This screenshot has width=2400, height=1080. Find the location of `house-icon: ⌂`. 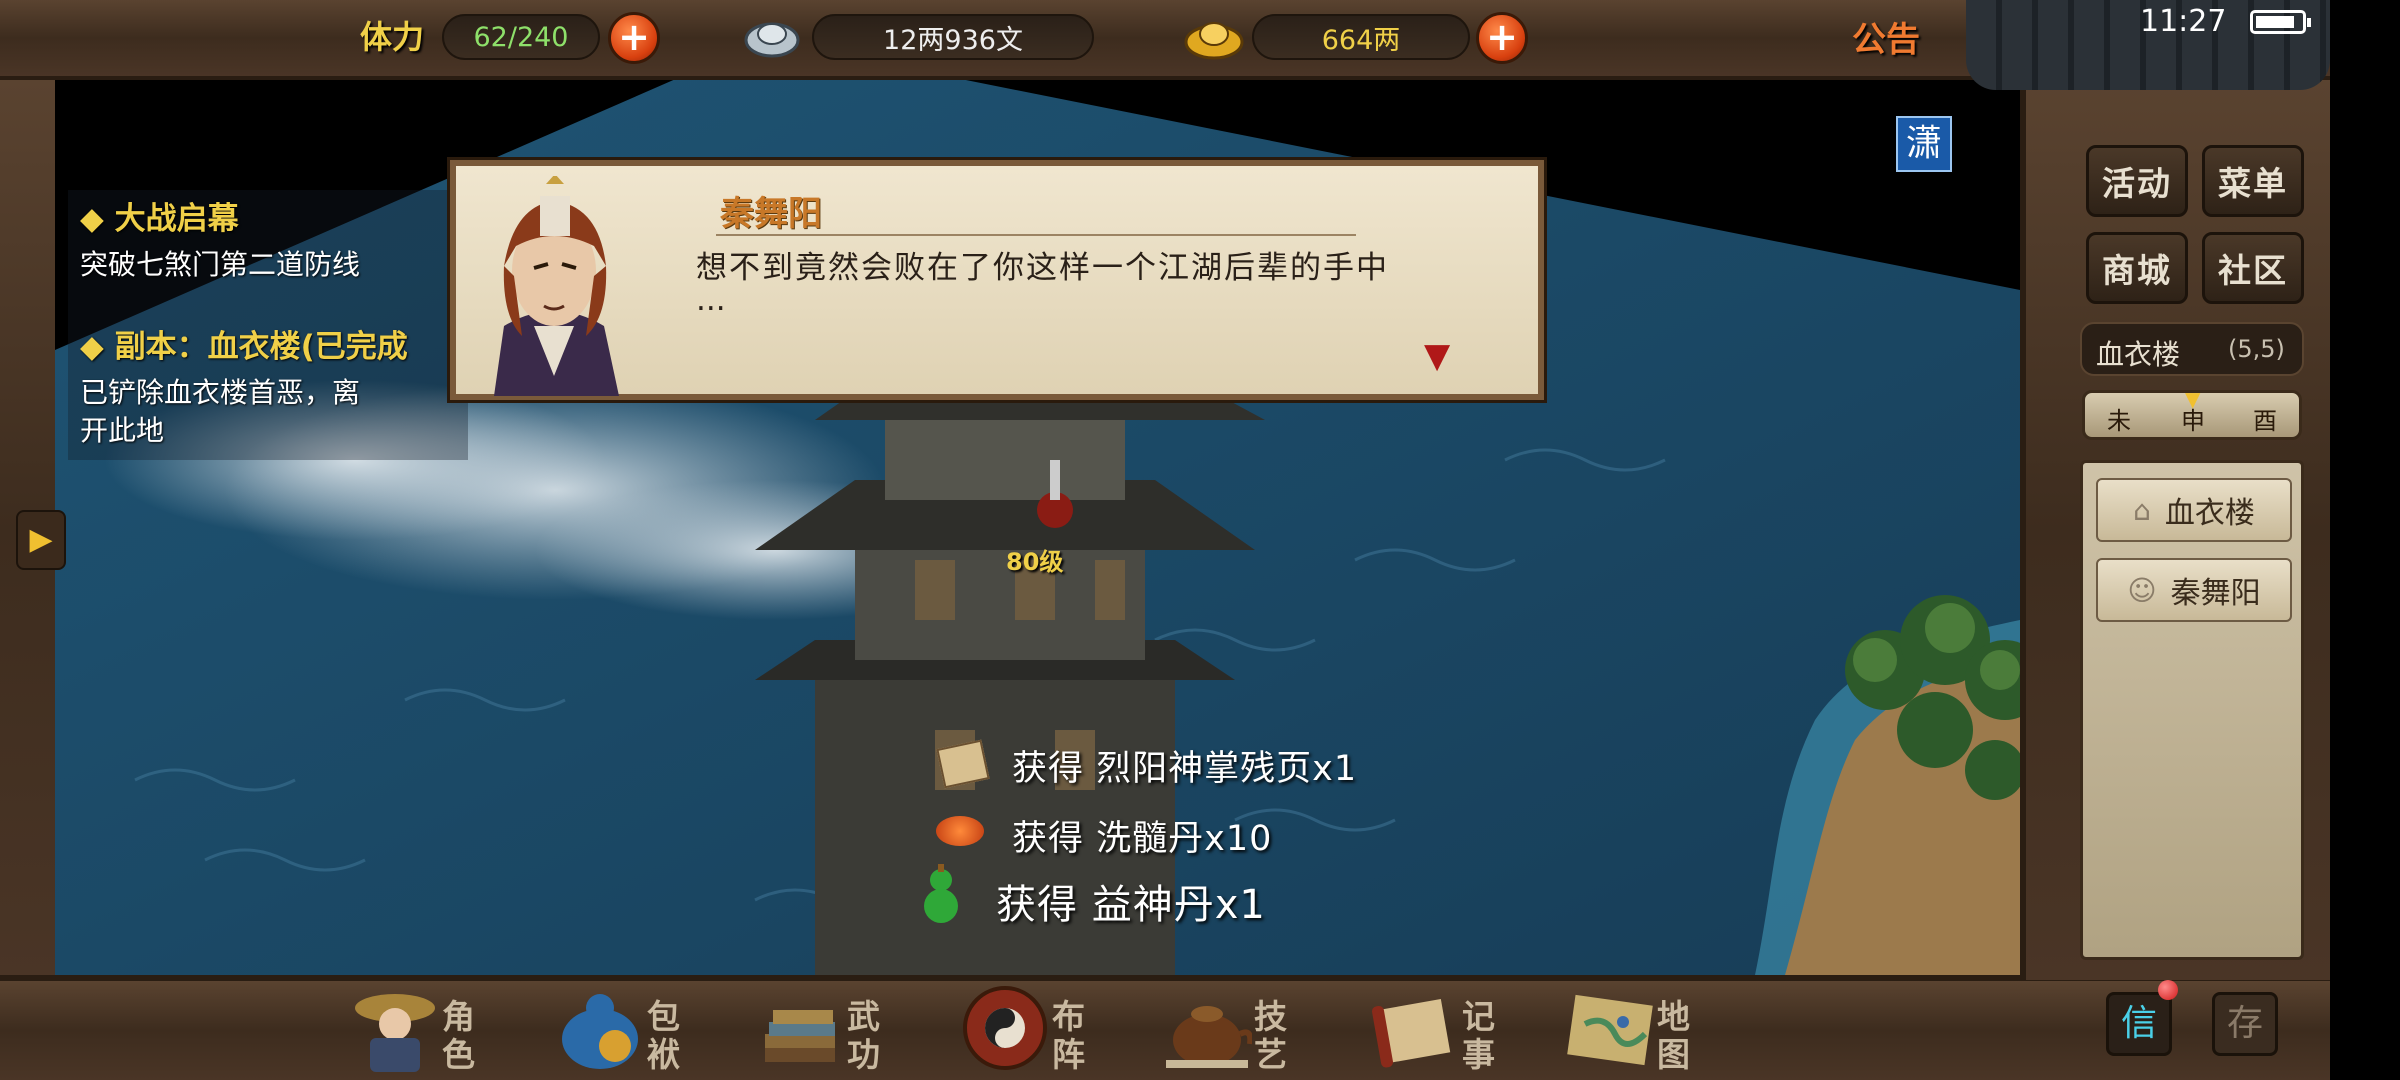

house-icon: ⌂ is located at coordinates (2142, 510).